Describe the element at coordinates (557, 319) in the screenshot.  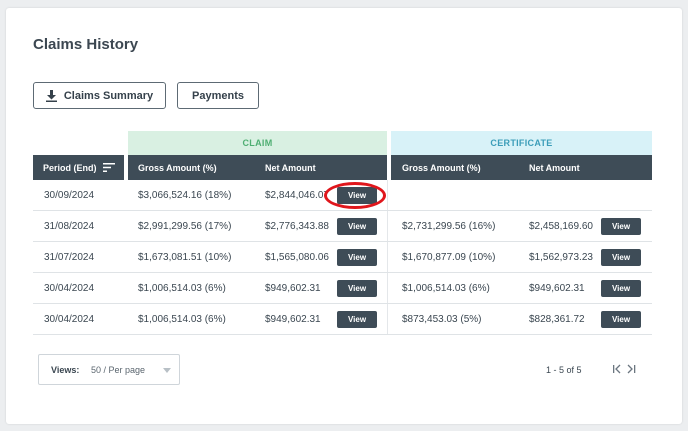
I see `cert-net-cell: $828,361.72` at that location.